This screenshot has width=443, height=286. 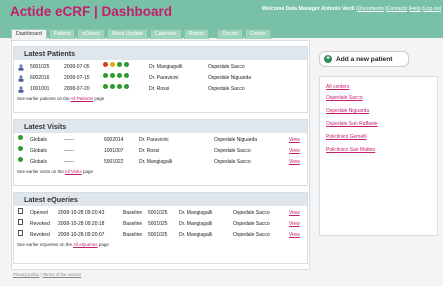 I want to click on center-link-niguarda: Ospedale Niguarda, so click(x=347, y=111).